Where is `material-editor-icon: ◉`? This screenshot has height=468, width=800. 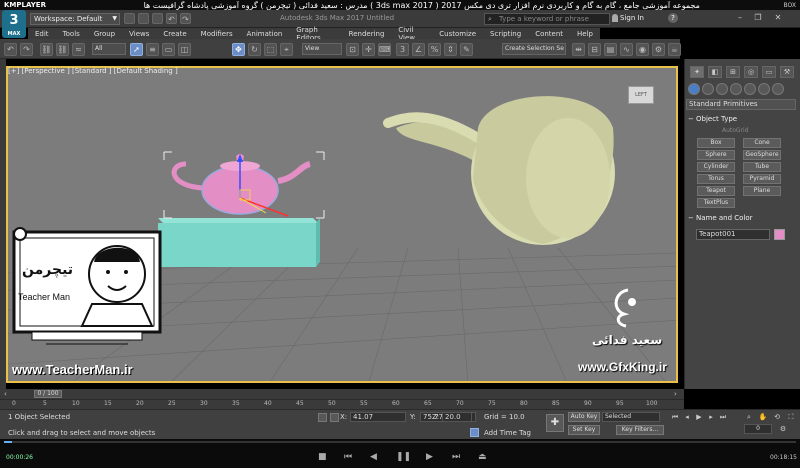 material-editor-icon: ◉ is located at coordinates (642, 49).